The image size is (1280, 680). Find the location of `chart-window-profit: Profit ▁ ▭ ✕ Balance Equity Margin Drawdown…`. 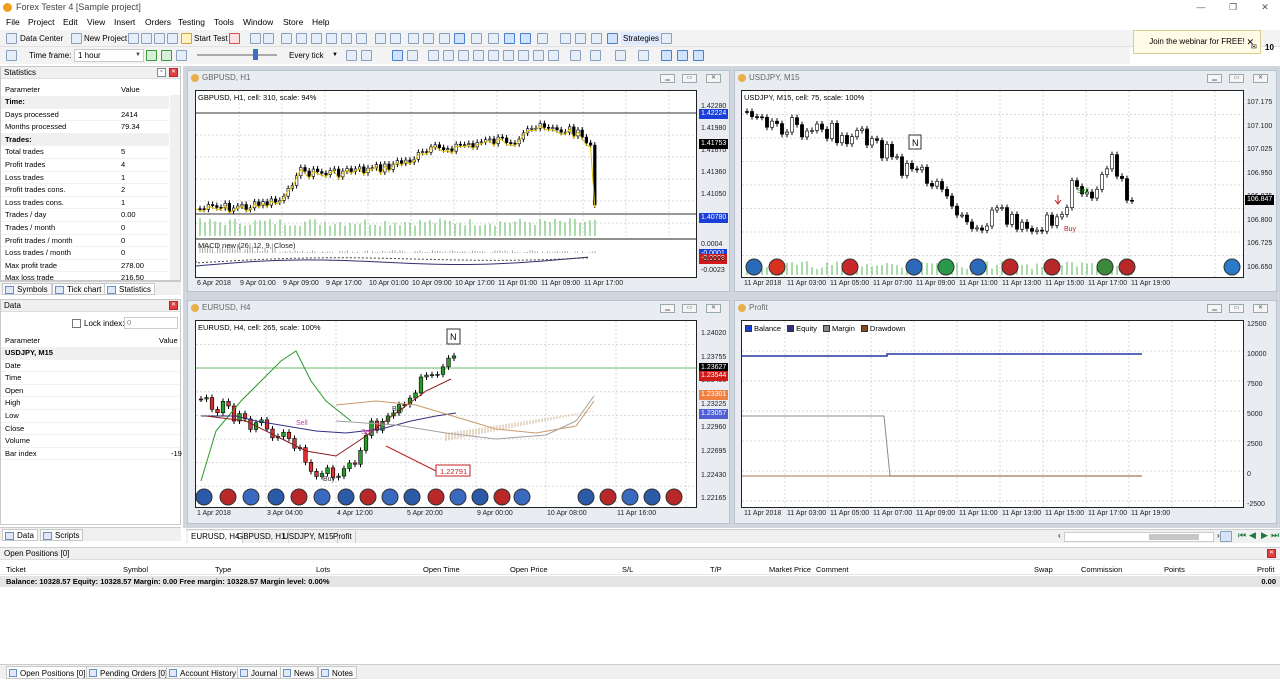

chart-window-profit: Profit ▁ ▭ ✕ Balance Equity Margin Drawdown… is located at coordinates (1005, 412).